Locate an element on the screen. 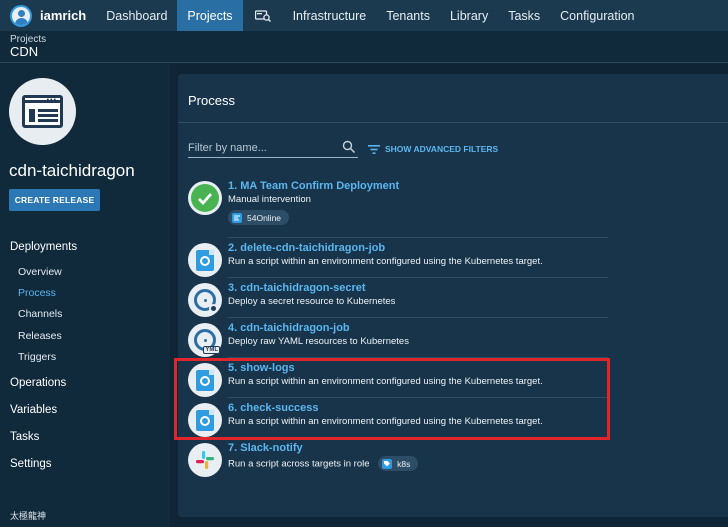 Image resolution: width=728 pixels, height=527 pixels. step-name: MA Team Confirm Deployment is located at coordinates (319, 186).